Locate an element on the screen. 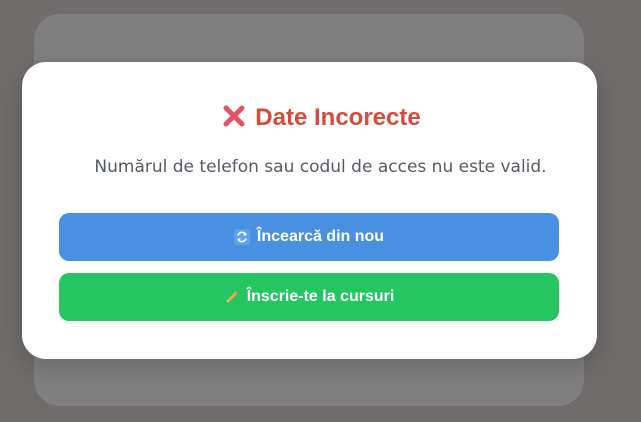 The width and height of the screenshot is (641, 422). modal-title-text: Date Incorecte is located at coordinates (338, 117).